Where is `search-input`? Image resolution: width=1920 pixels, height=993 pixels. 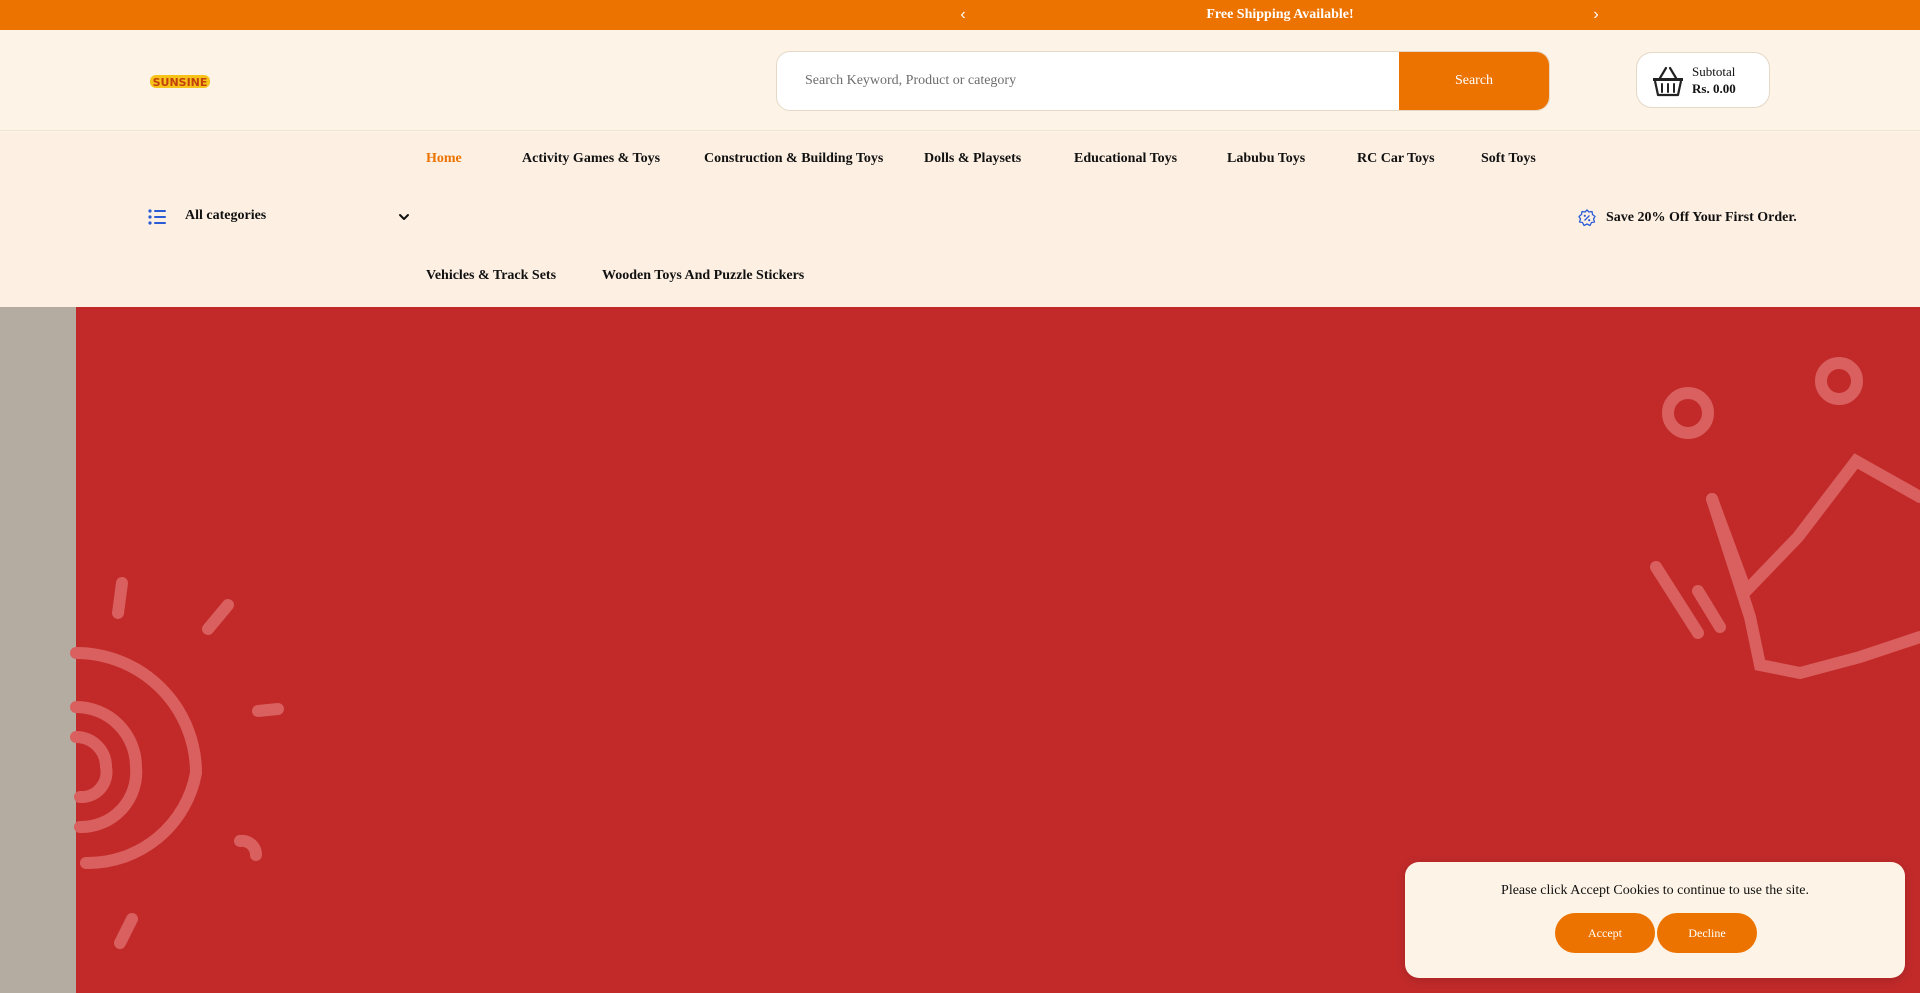 search-input is located at coordinates (1088, 81).